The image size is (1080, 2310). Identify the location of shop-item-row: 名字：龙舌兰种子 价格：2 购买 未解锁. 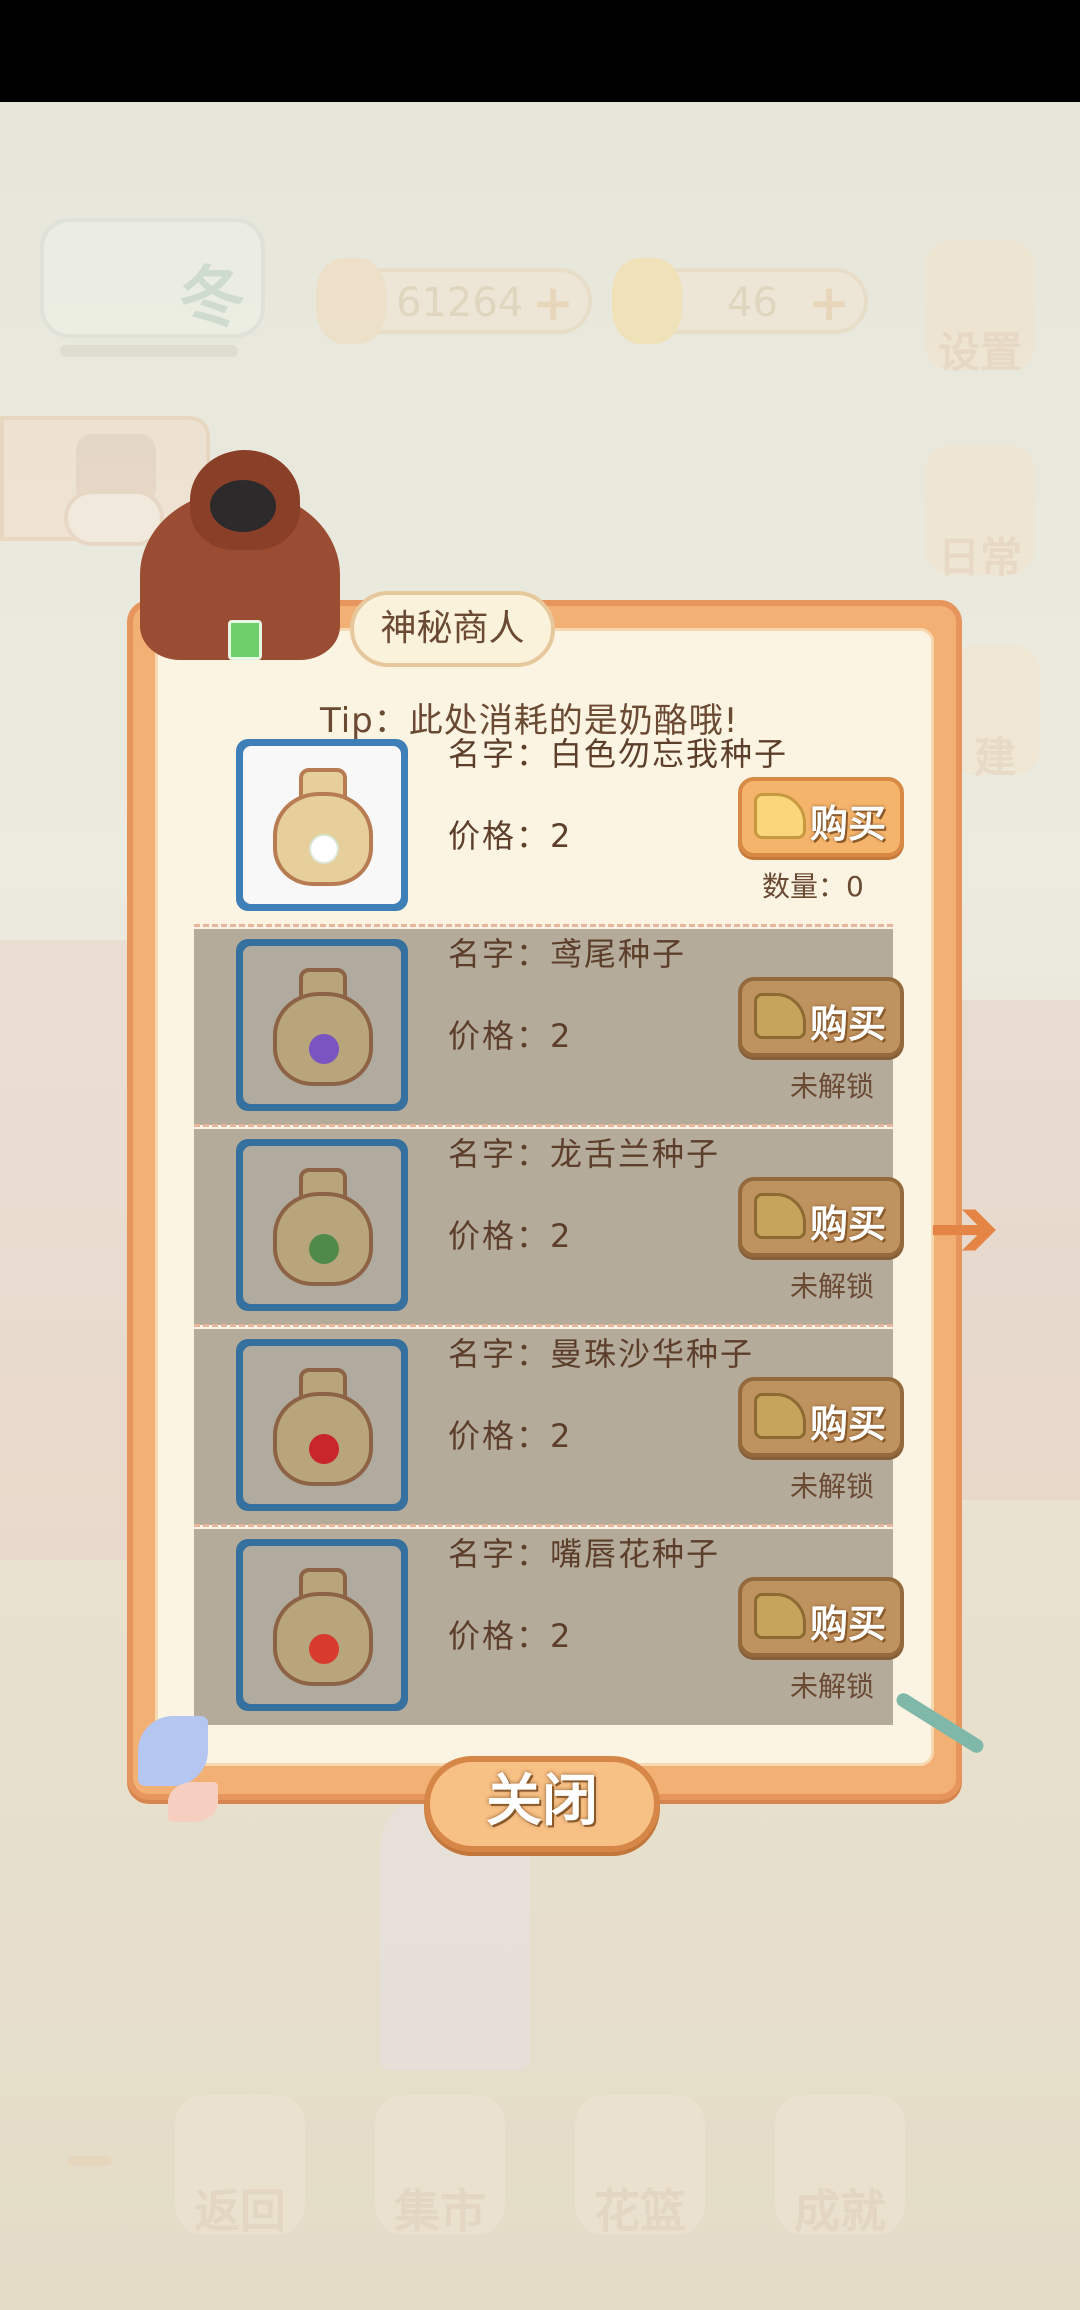
(549, 1228).